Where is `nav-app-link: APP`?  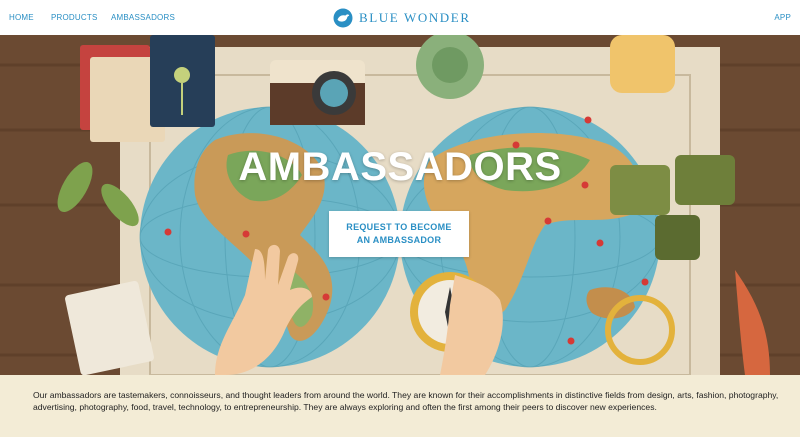 nav-app-link: APP is located at coordinates (782, 17).